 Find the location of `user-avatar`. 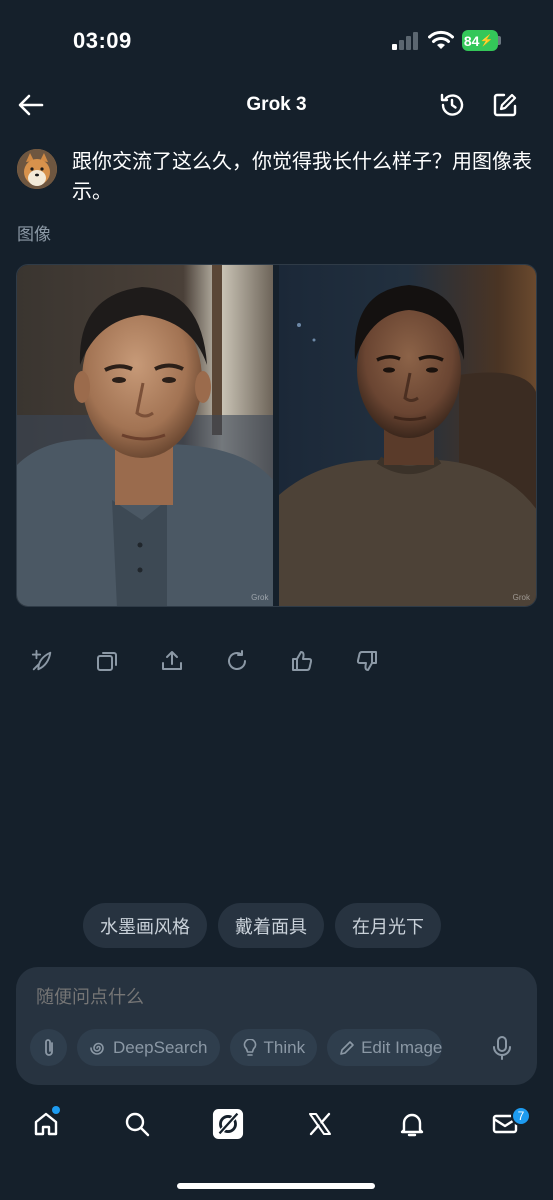

user-avatar is located at coordinates (37, 169).